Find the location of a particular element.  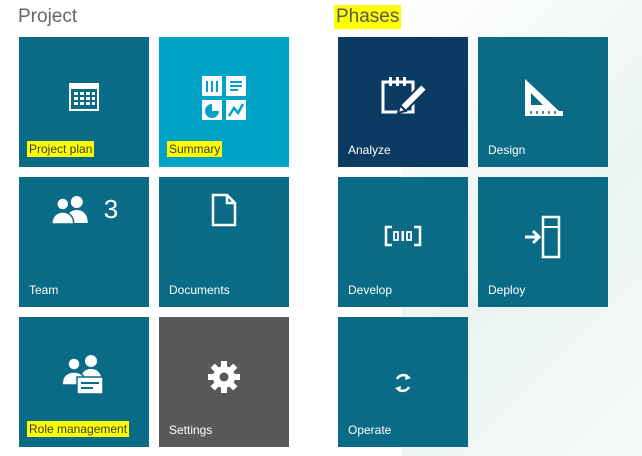

tile-analyze: Analyze is located at coordinates (403, 102).